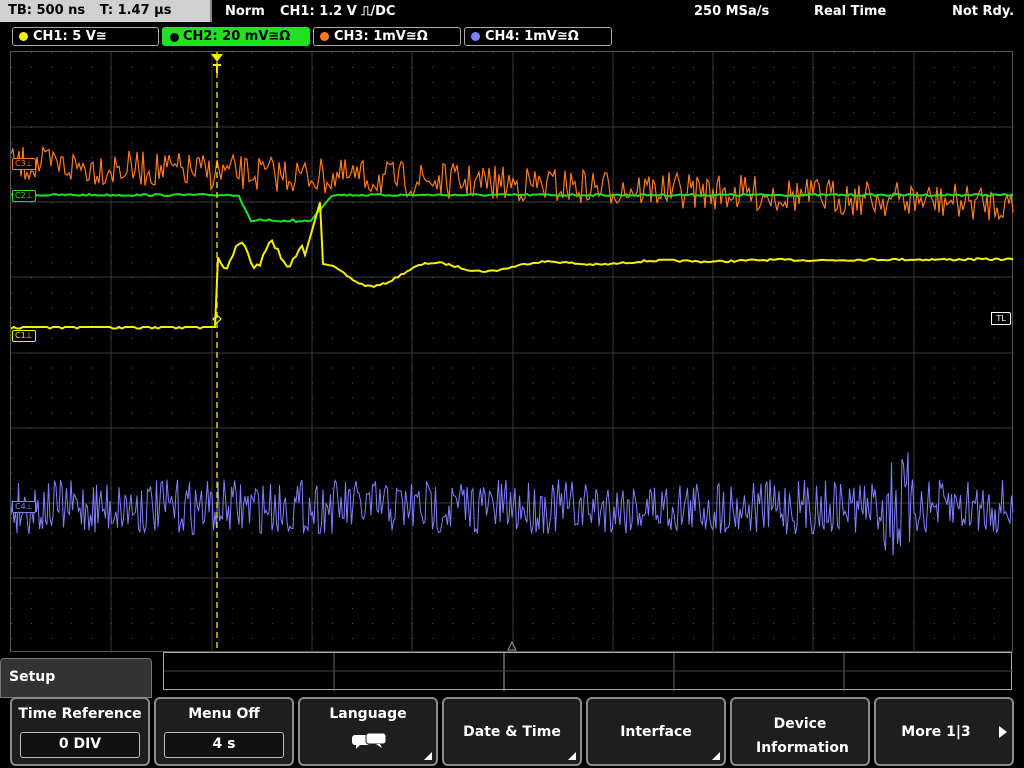 This screenshot has width=1024, height=768. I want to click on language-label: Language, so click(368, 714).